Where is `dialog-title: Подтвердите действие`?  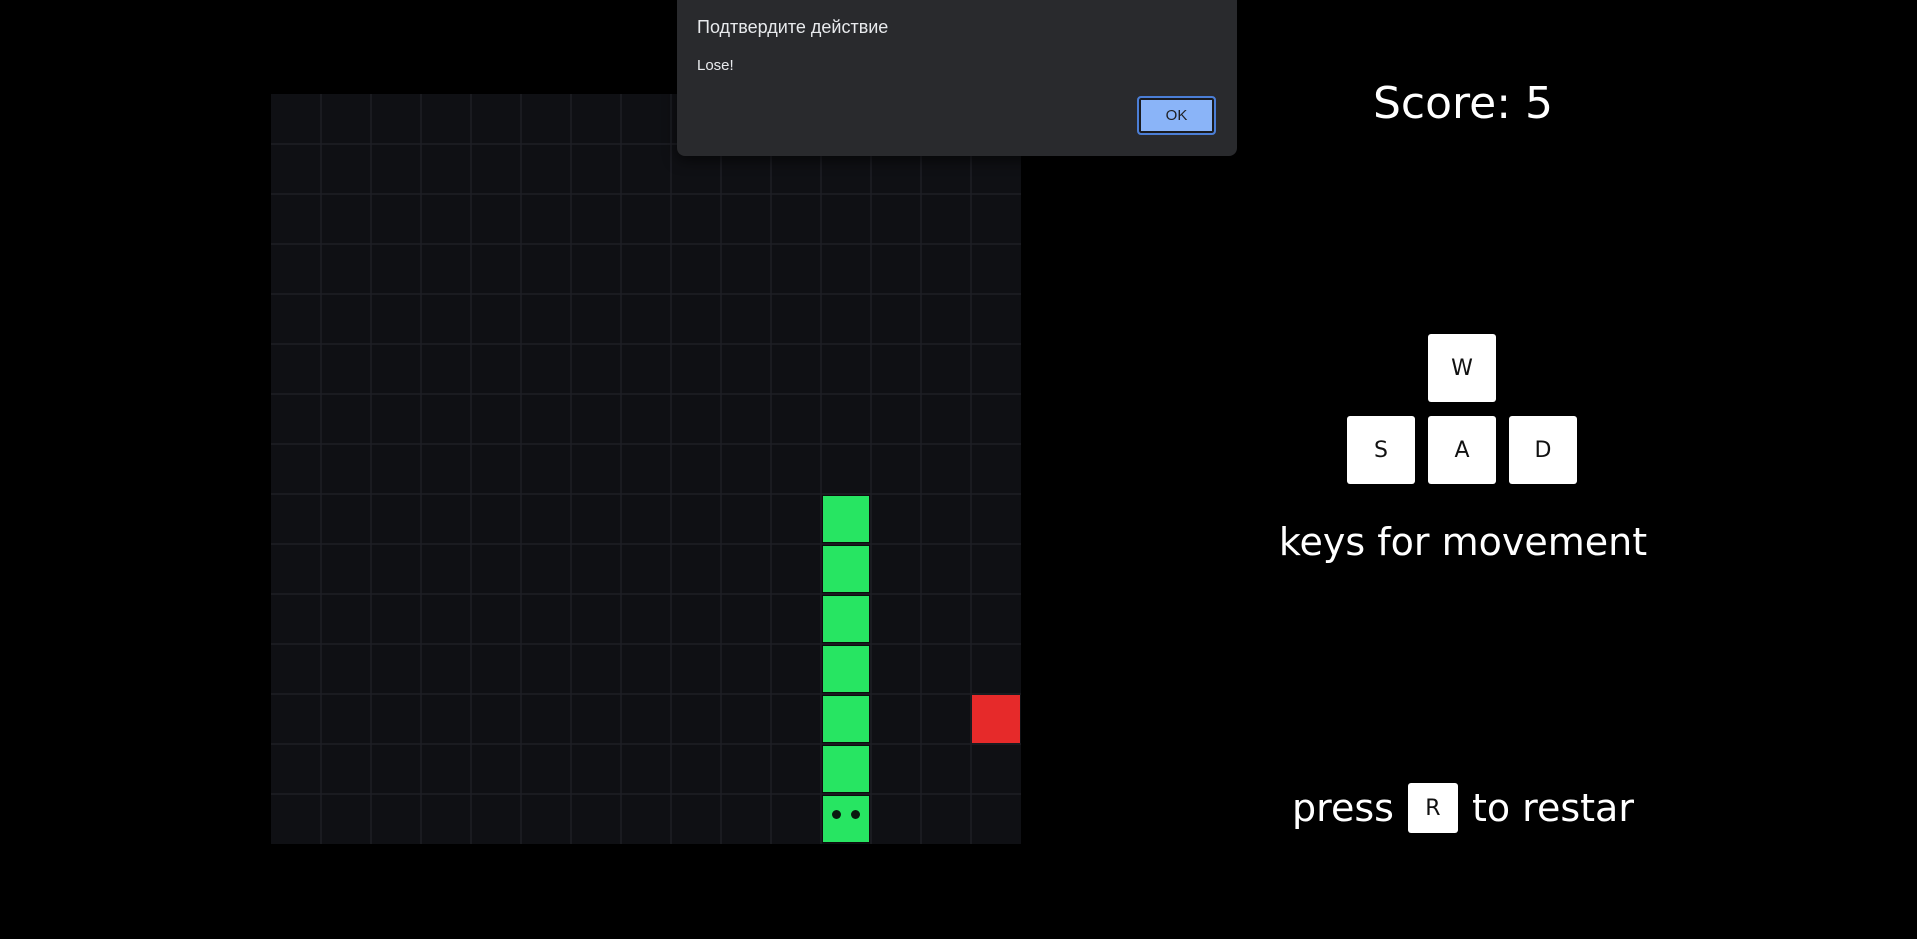 dialog-title: Подтвердите действие is located at coordinates (793, 27).